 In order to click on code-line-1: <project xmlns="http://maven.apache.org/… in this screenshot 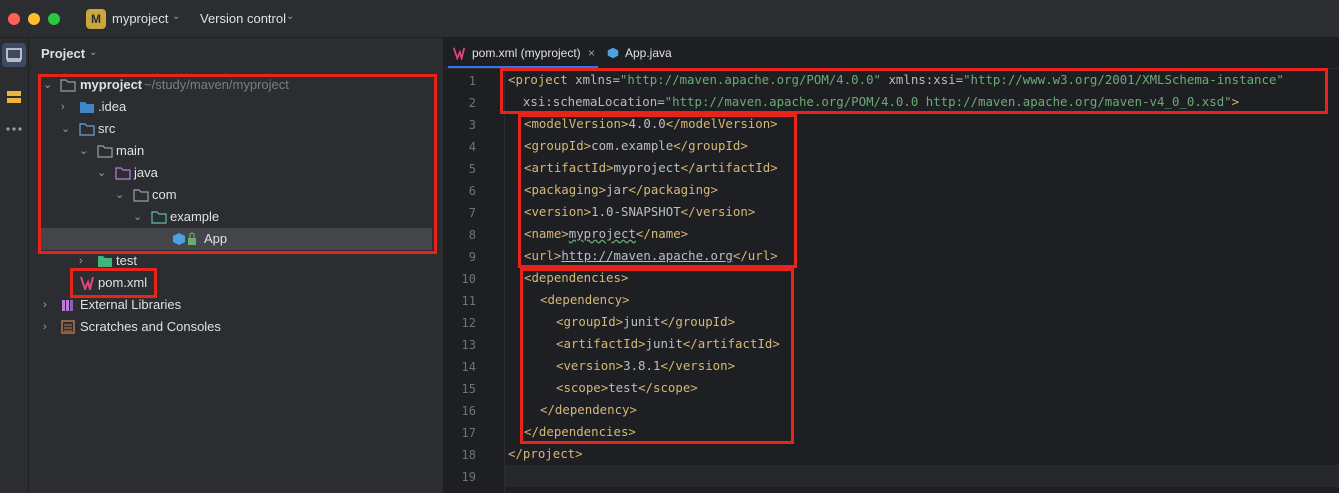, I will do `click(896, 79)`.